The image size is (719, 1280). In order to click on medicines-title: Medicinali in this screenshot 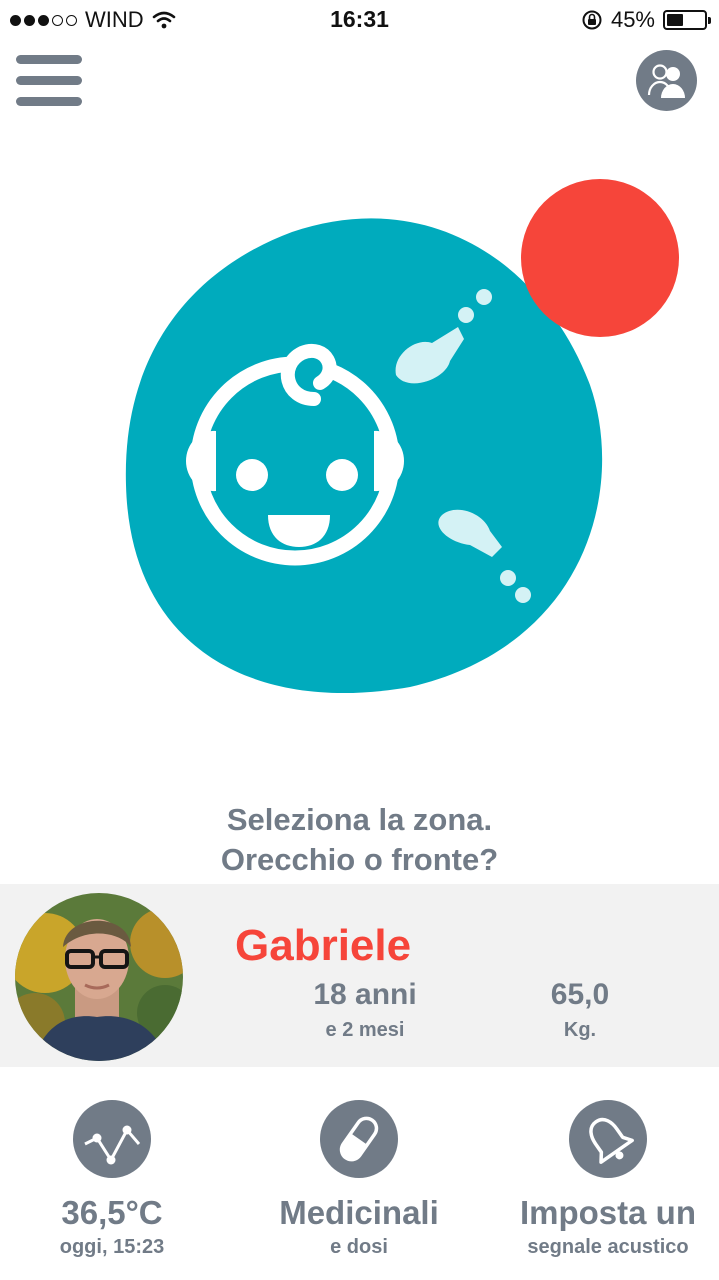, I will do `click(359, 1212)`.